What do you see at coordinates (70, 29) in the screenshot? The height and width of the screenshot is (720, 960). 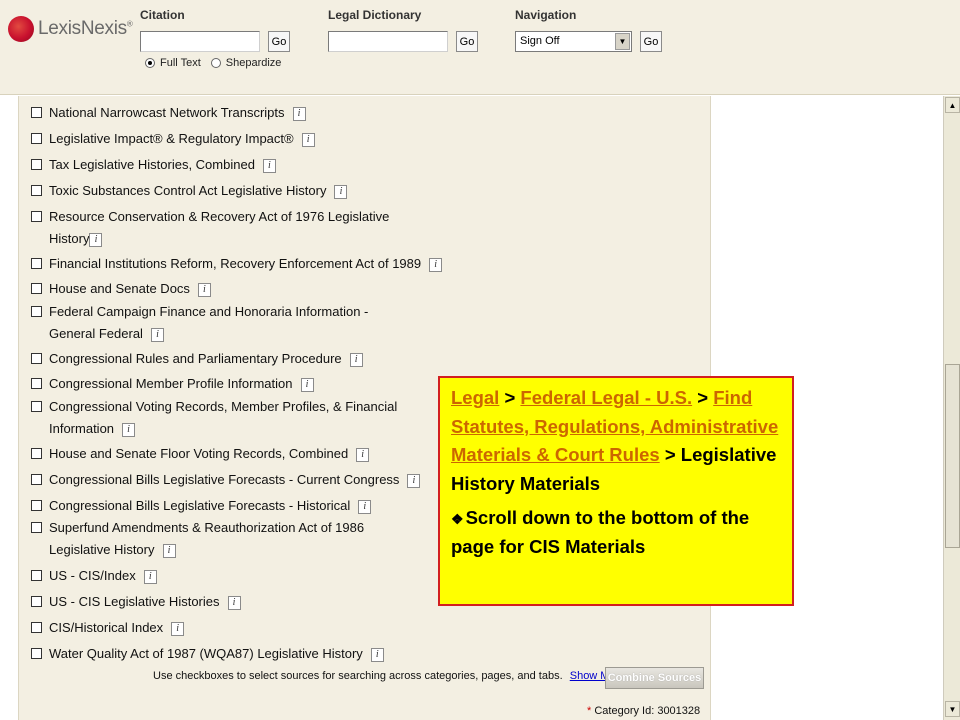 I see `lexisnexis-logo: LexisNexis®` at bounding box center [70, 29].